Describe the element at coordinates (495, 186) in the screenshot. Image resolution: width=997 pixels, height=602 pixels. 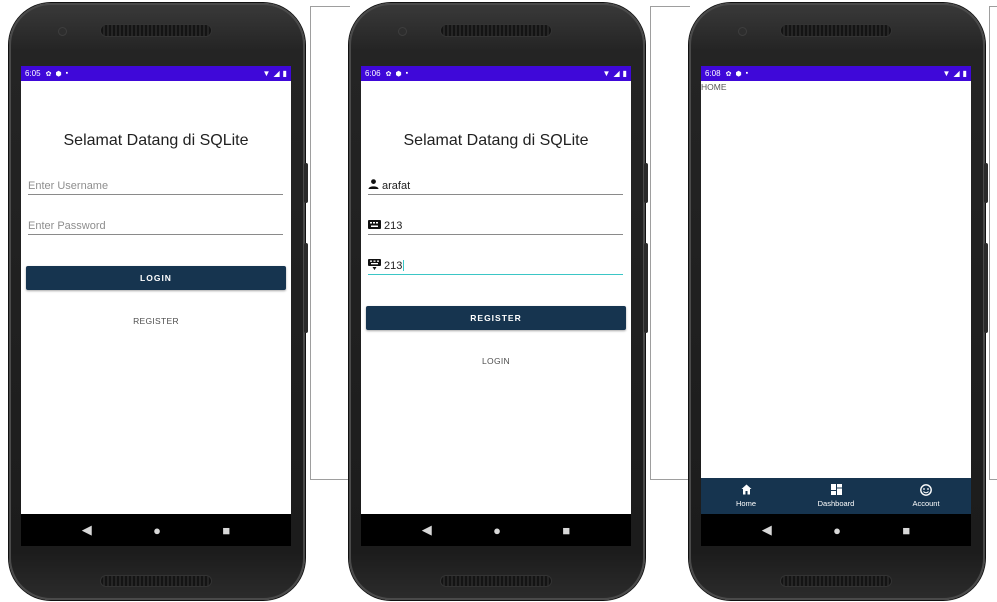
I see `username-input: arafat` at that location.